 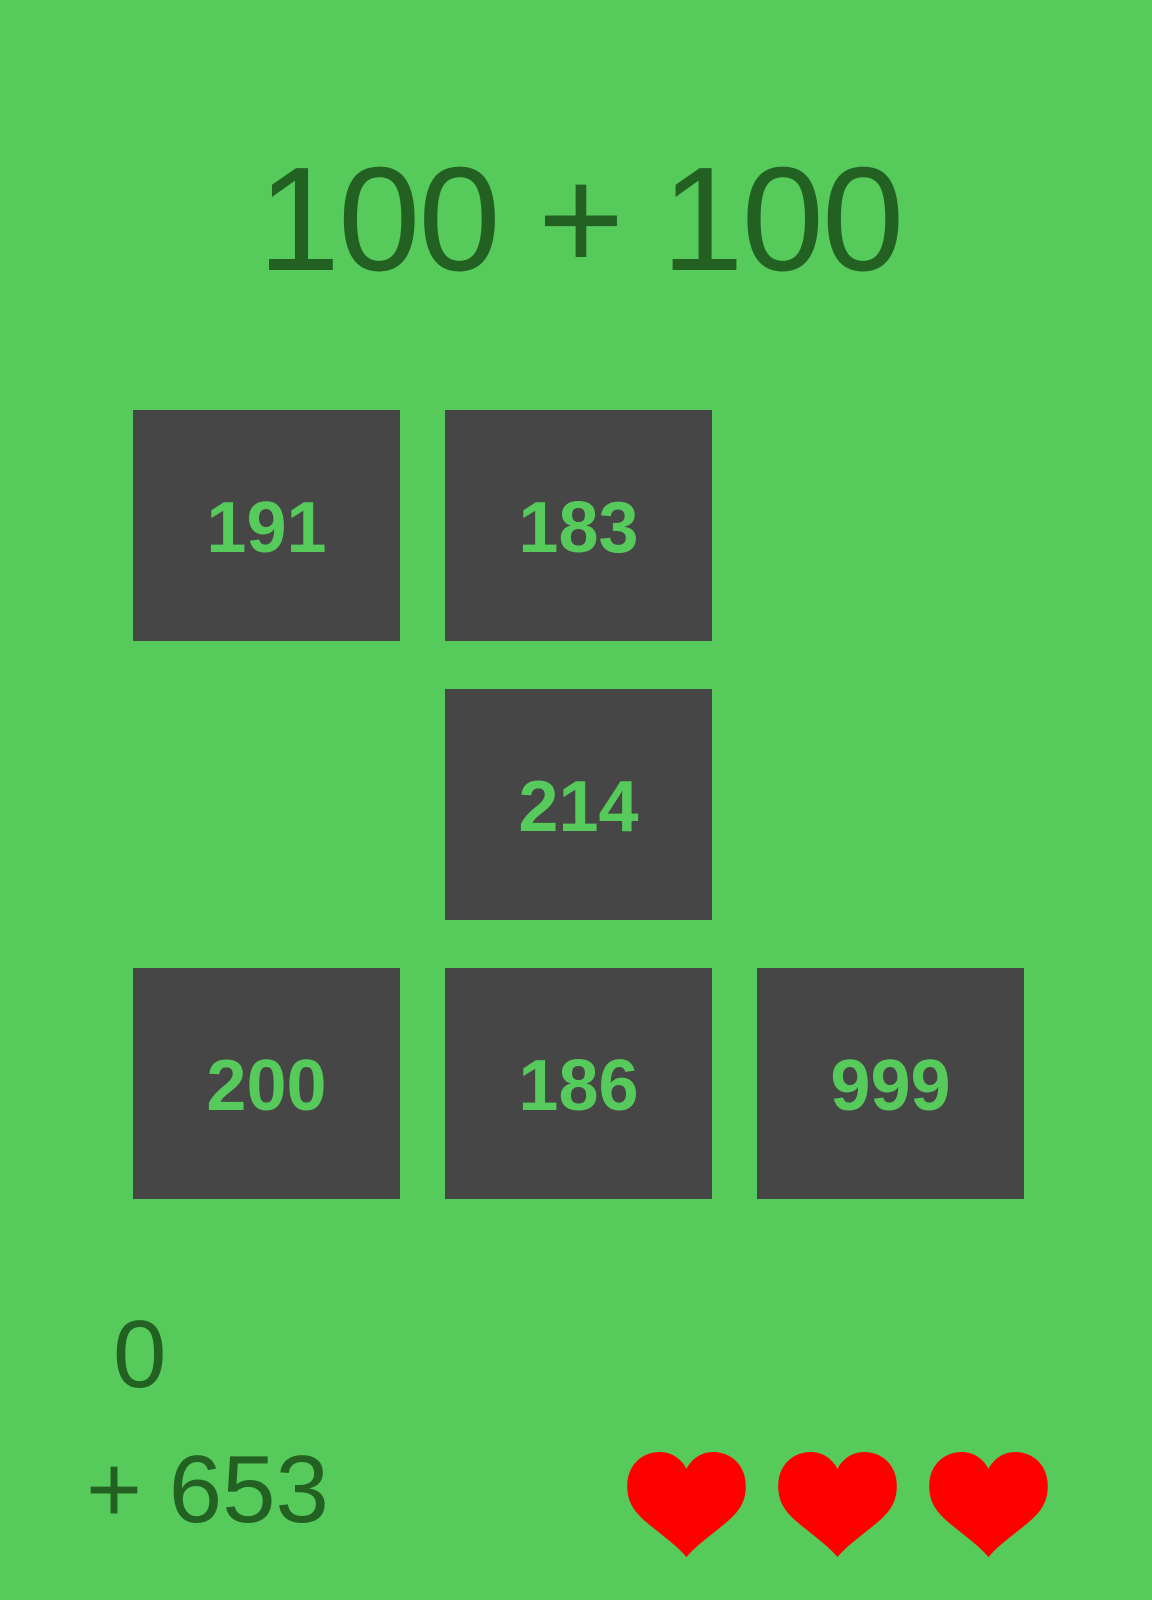 What do you see at coordinates (578, 525) in the screenshot?
I see `answer-tile: 183` at bounding box center [578, 525].